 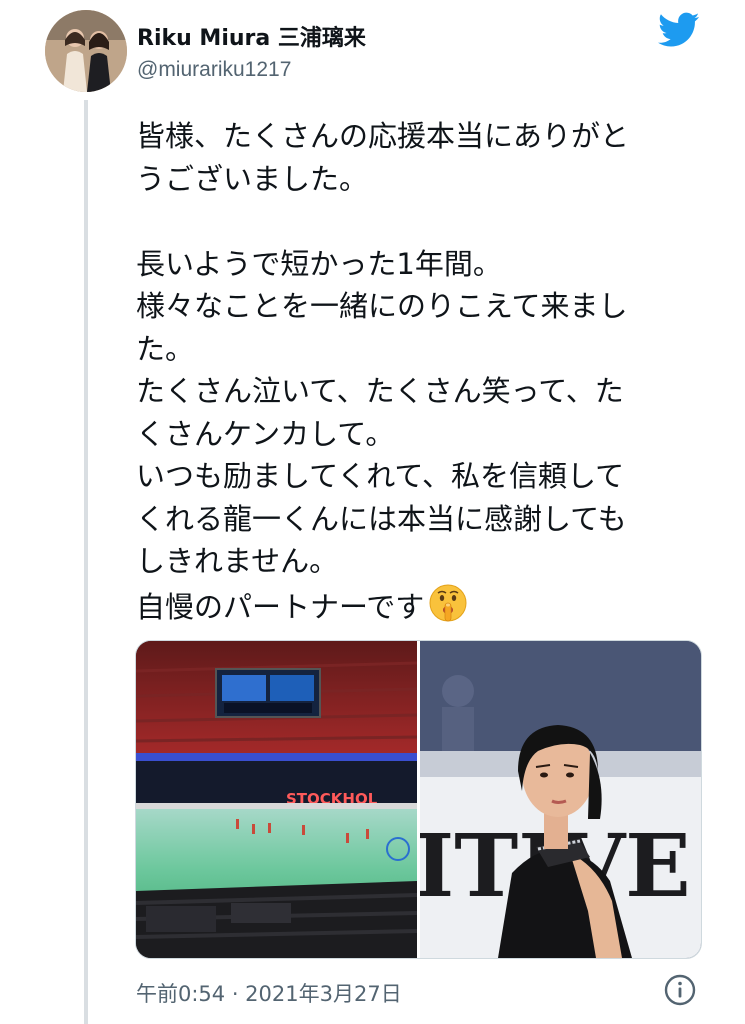 What do you see at coordinates (86, 562) in the screenshot?
I see `thread-connector-line` at bounding box center [86, 562].